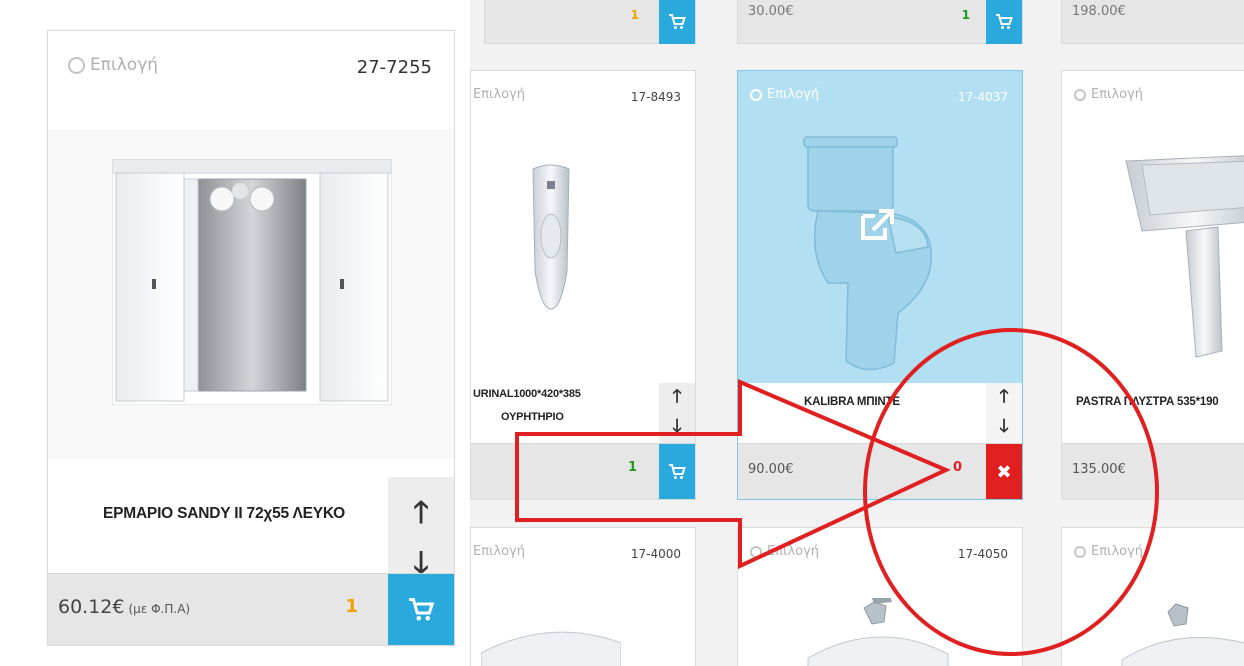 This screenshot has height=666, width=1244. Describe the element at coordinates (982, 554) in the screenshot. I see `product-code: 17-4050` at that location.